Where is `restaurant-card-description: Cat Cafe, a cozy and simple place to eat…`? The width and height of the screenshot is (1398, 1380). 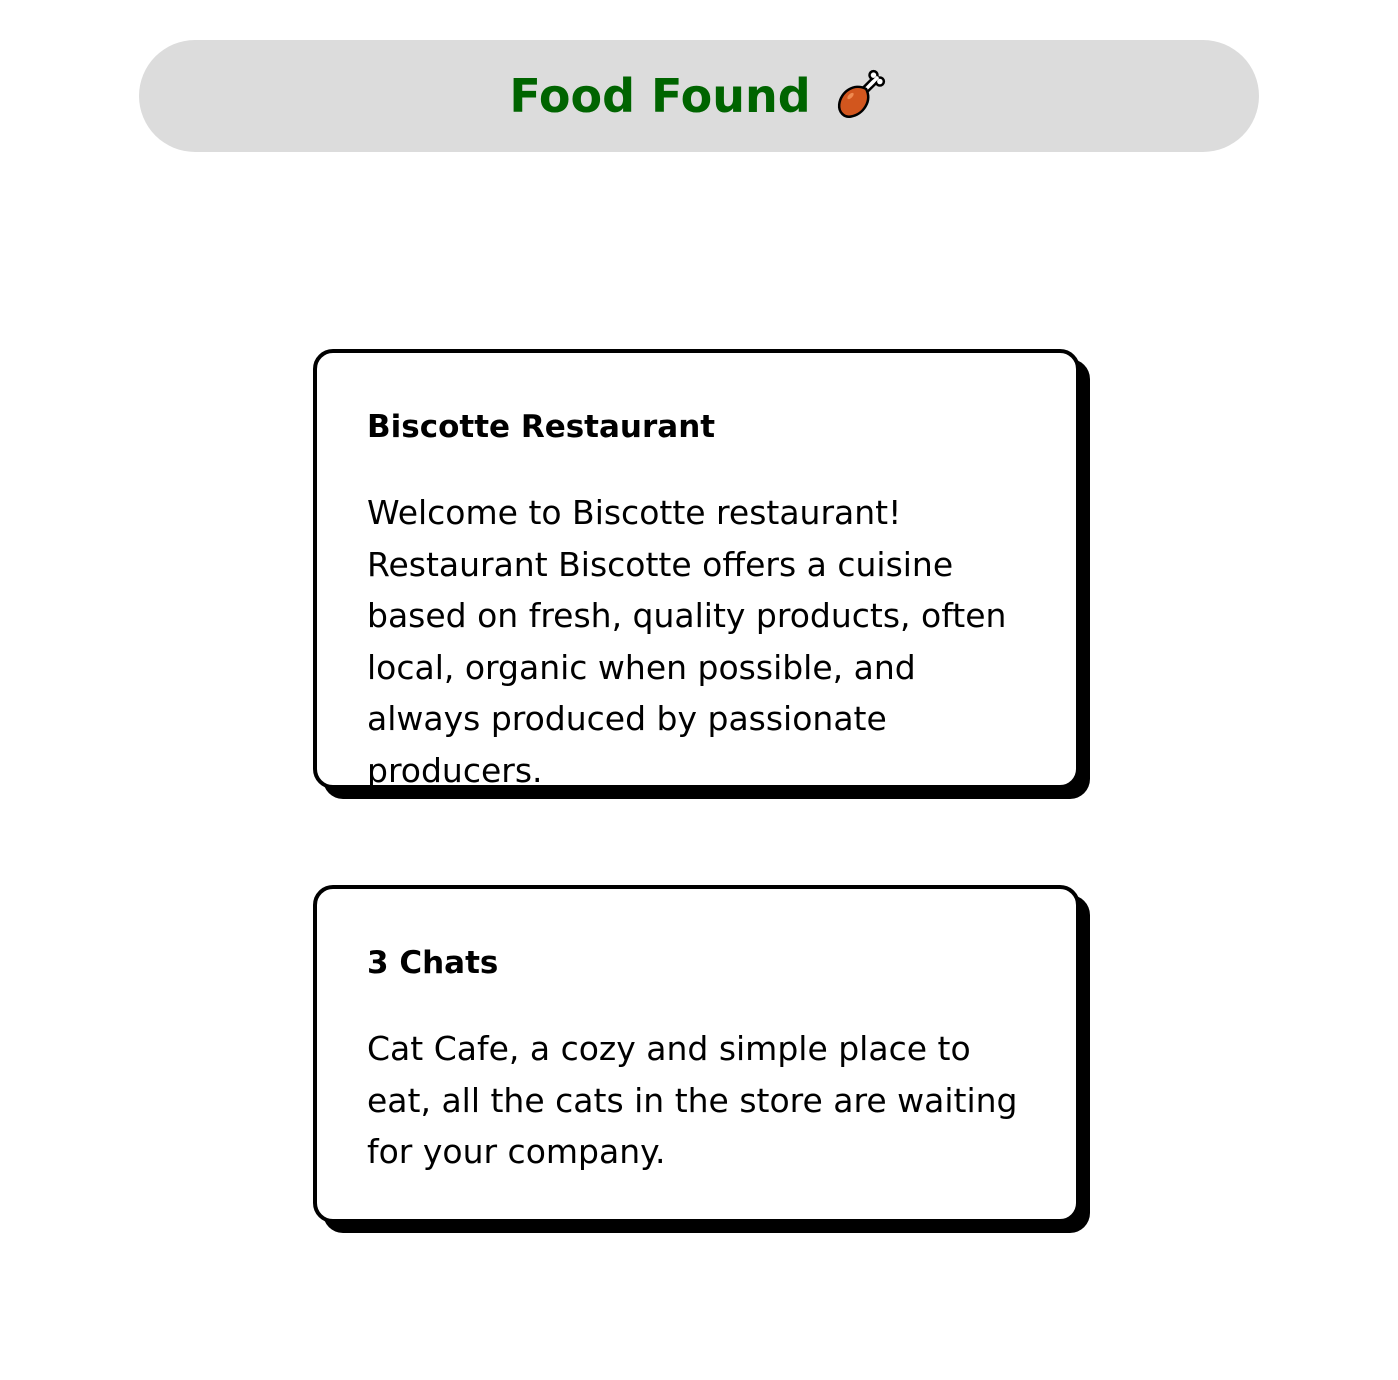
restaurant-card-description: Cat Cafe, a cozy and simple place to eat… is located at coordinates (692, 1100).